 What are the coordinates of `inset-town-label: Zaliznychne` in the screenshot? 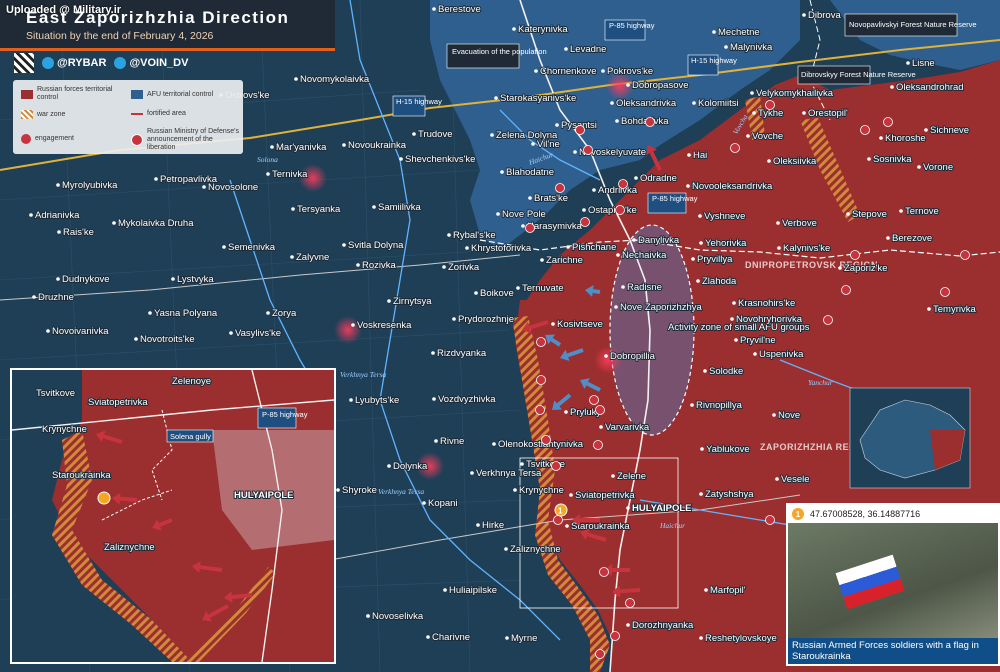 It's located at (129, 547).